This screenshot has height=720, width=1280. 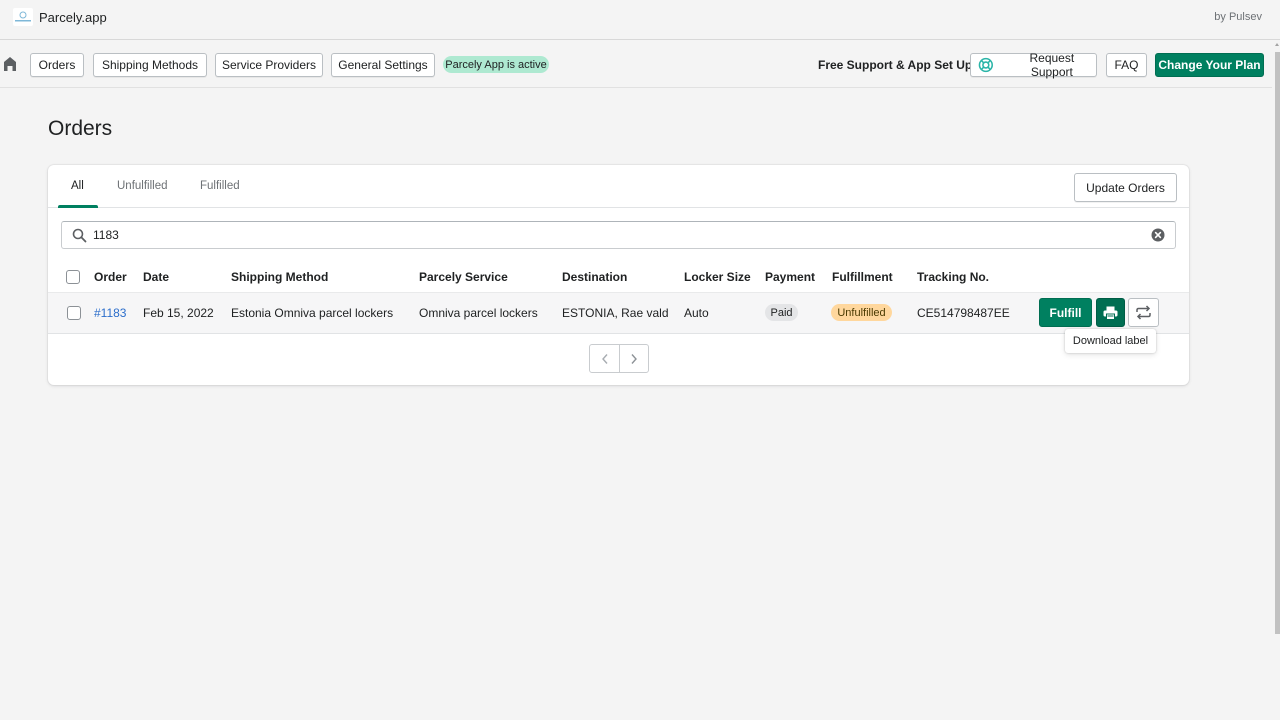 I want to click on sync-icon, so click(x=1143, y=312).